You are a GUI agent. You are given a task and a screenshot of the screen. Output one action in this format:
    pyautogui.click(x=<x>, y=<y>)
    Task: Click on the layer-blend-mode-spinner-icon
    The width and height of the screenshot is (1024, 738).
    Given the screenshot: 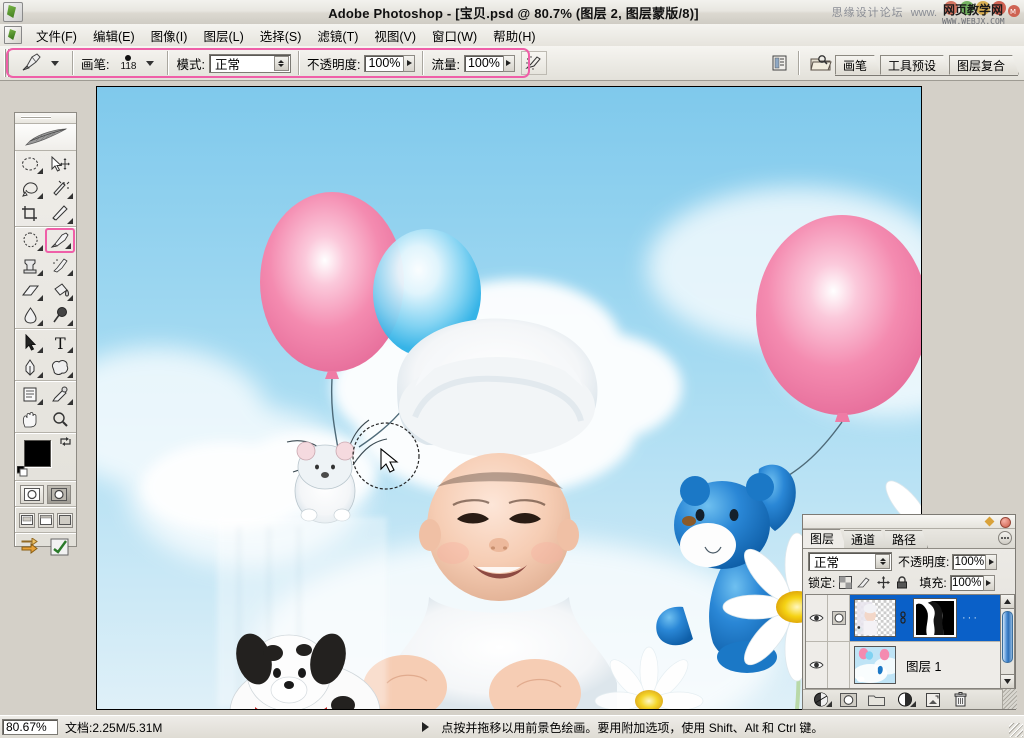 What is the action you would take?
    pyautogui.click(x=882, y=561)
    